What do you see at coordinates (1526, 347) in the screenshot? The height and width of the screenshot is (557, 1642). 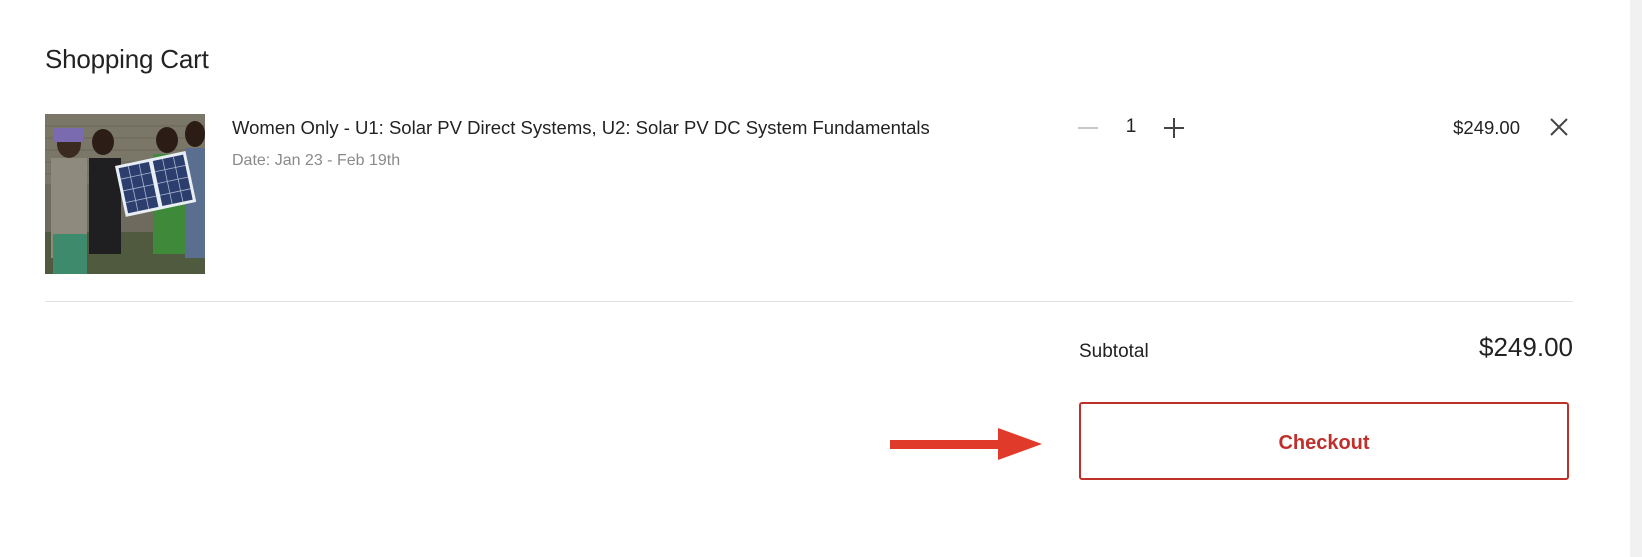 I see `subtotal-value: $249.00` at bounding box center [1526, 347].